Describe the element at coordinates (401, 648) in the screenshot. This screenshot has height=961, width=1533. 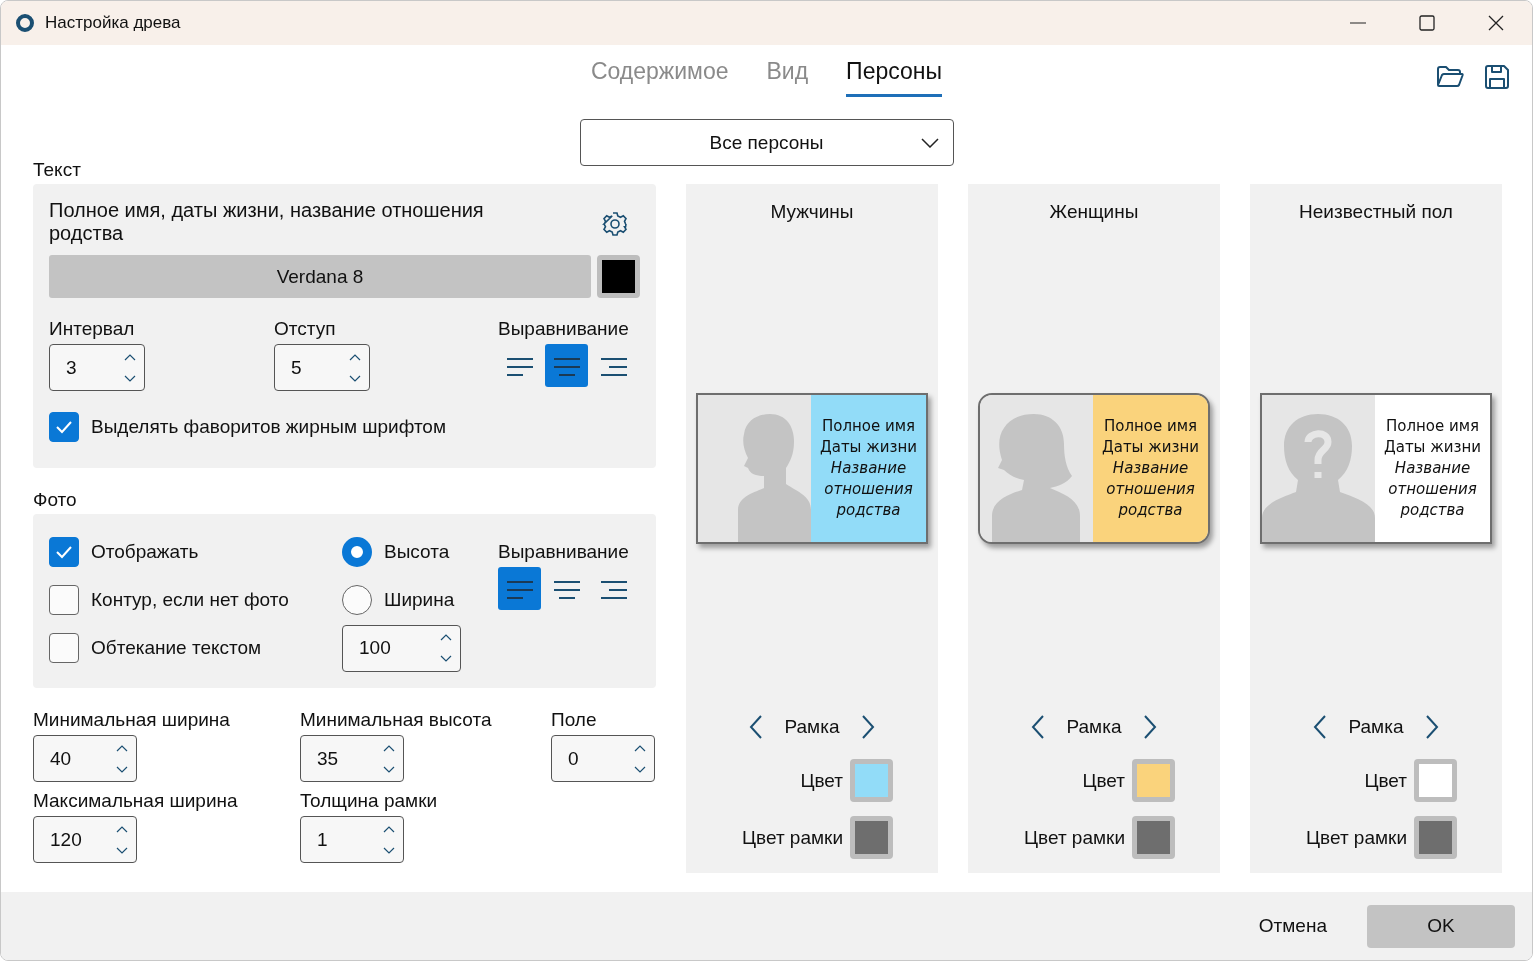
I see `number-spin-field: 100` at that location.